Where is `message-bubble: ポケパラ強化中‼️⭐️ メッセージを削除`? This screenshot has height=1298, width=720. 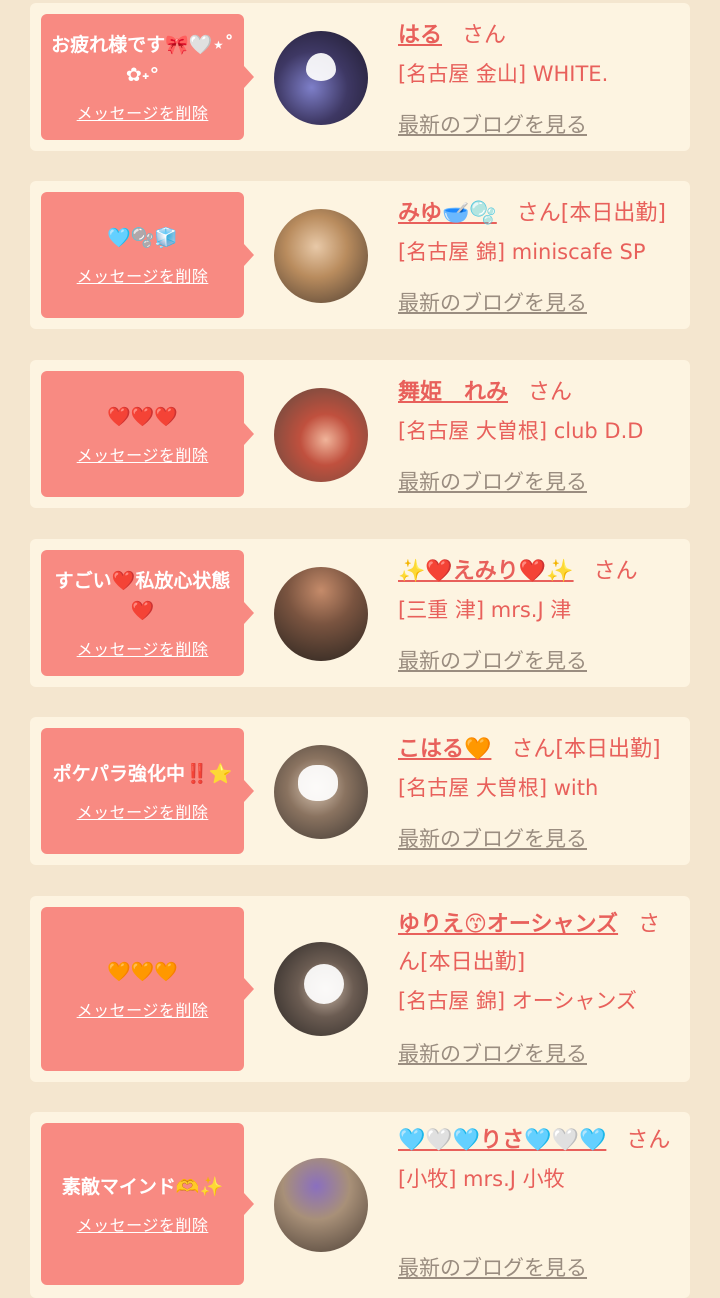
message-bubble: ポケパラ強化中‼️⭐️ メッセージを削除 is located at coordinates (147, 791).